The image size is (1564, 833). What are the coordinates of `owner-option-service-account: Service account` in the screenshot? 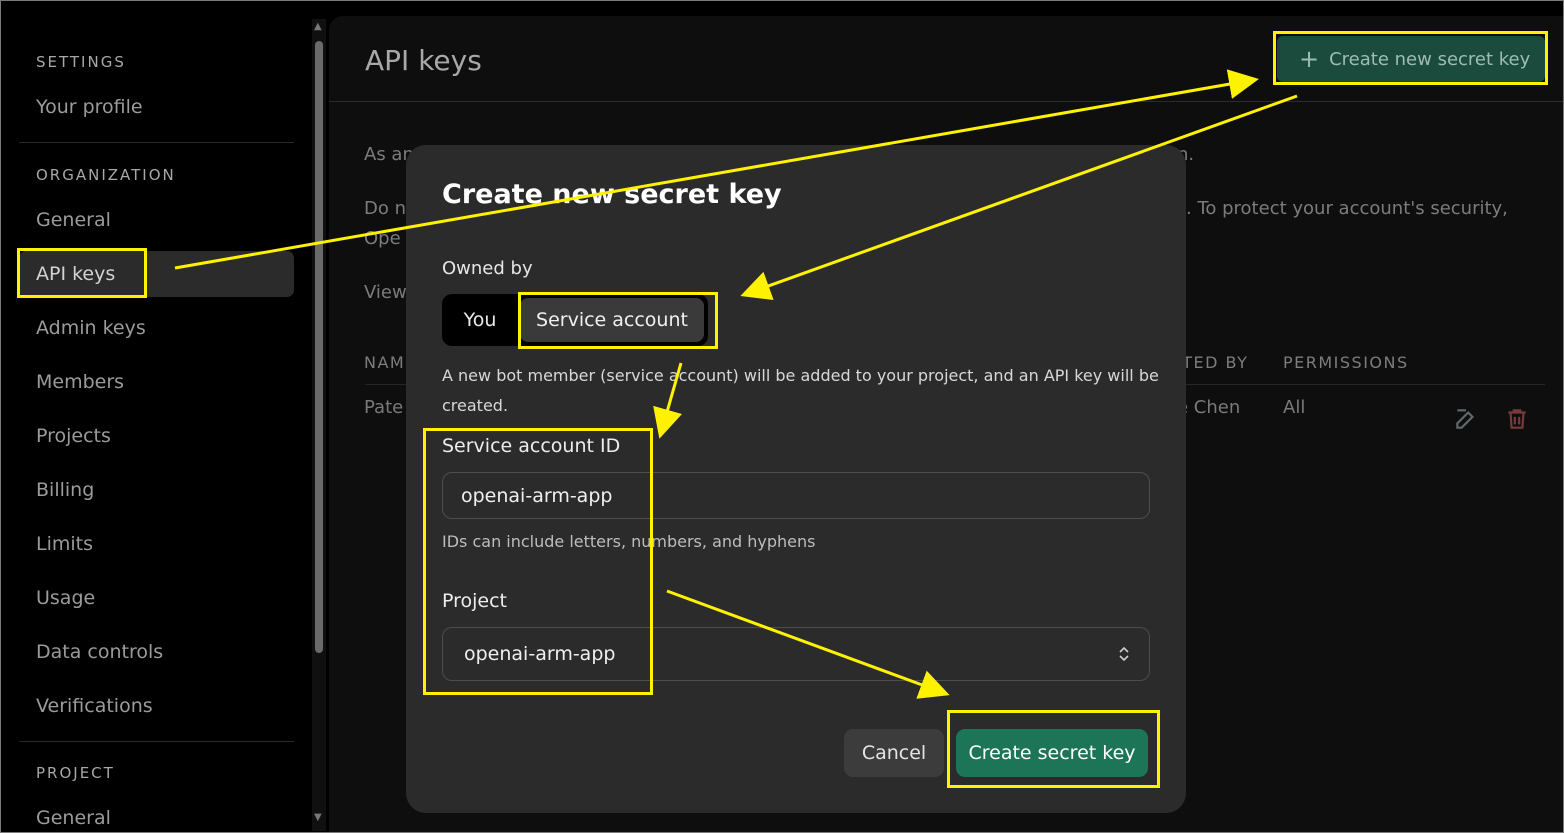 It's located at (612, 320).